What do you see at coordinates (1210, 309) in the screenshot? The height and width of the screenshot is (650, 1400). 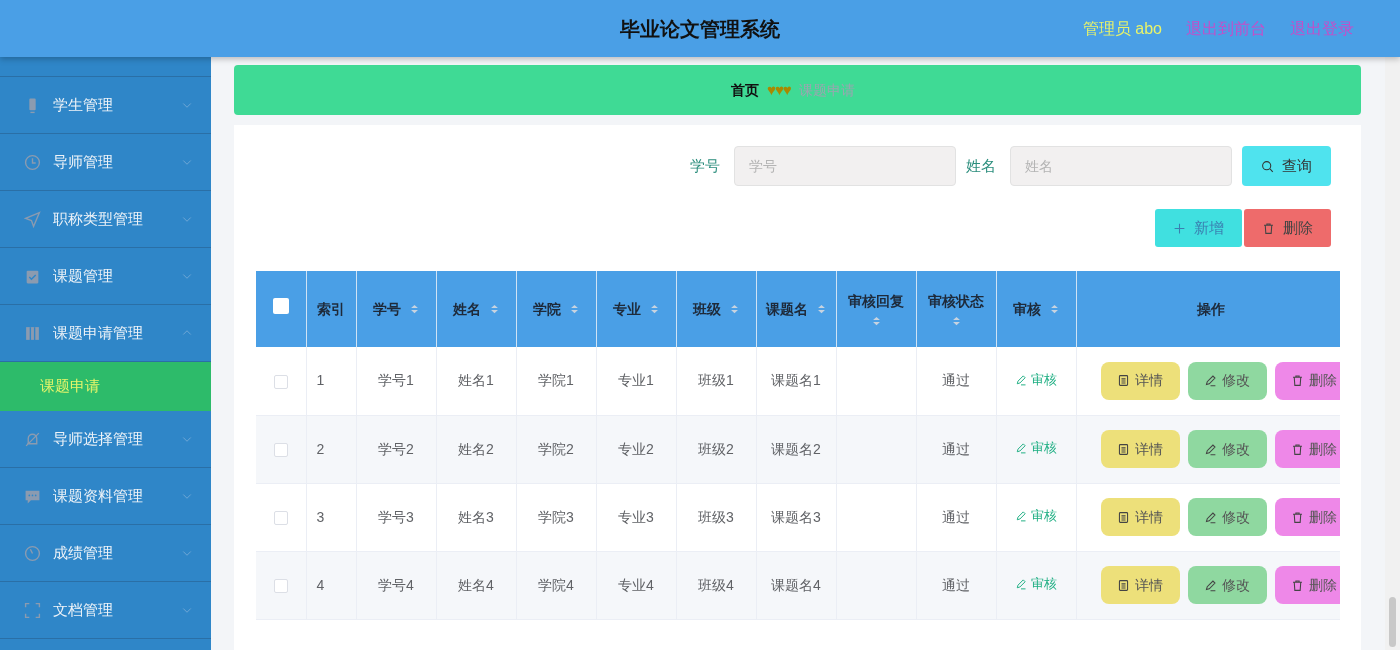 I see `column-header: 操作` at bounding box center [1210, 309].